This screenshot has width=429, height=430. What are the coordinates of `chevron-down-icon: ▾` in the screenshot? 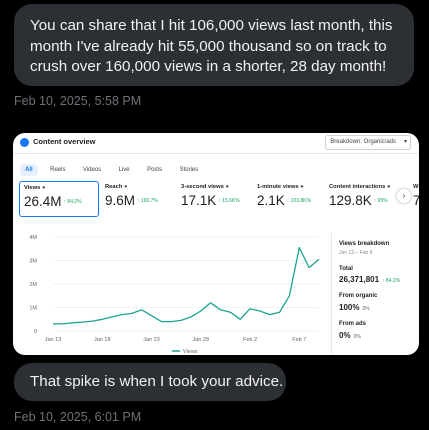 It's located at (405, 142).